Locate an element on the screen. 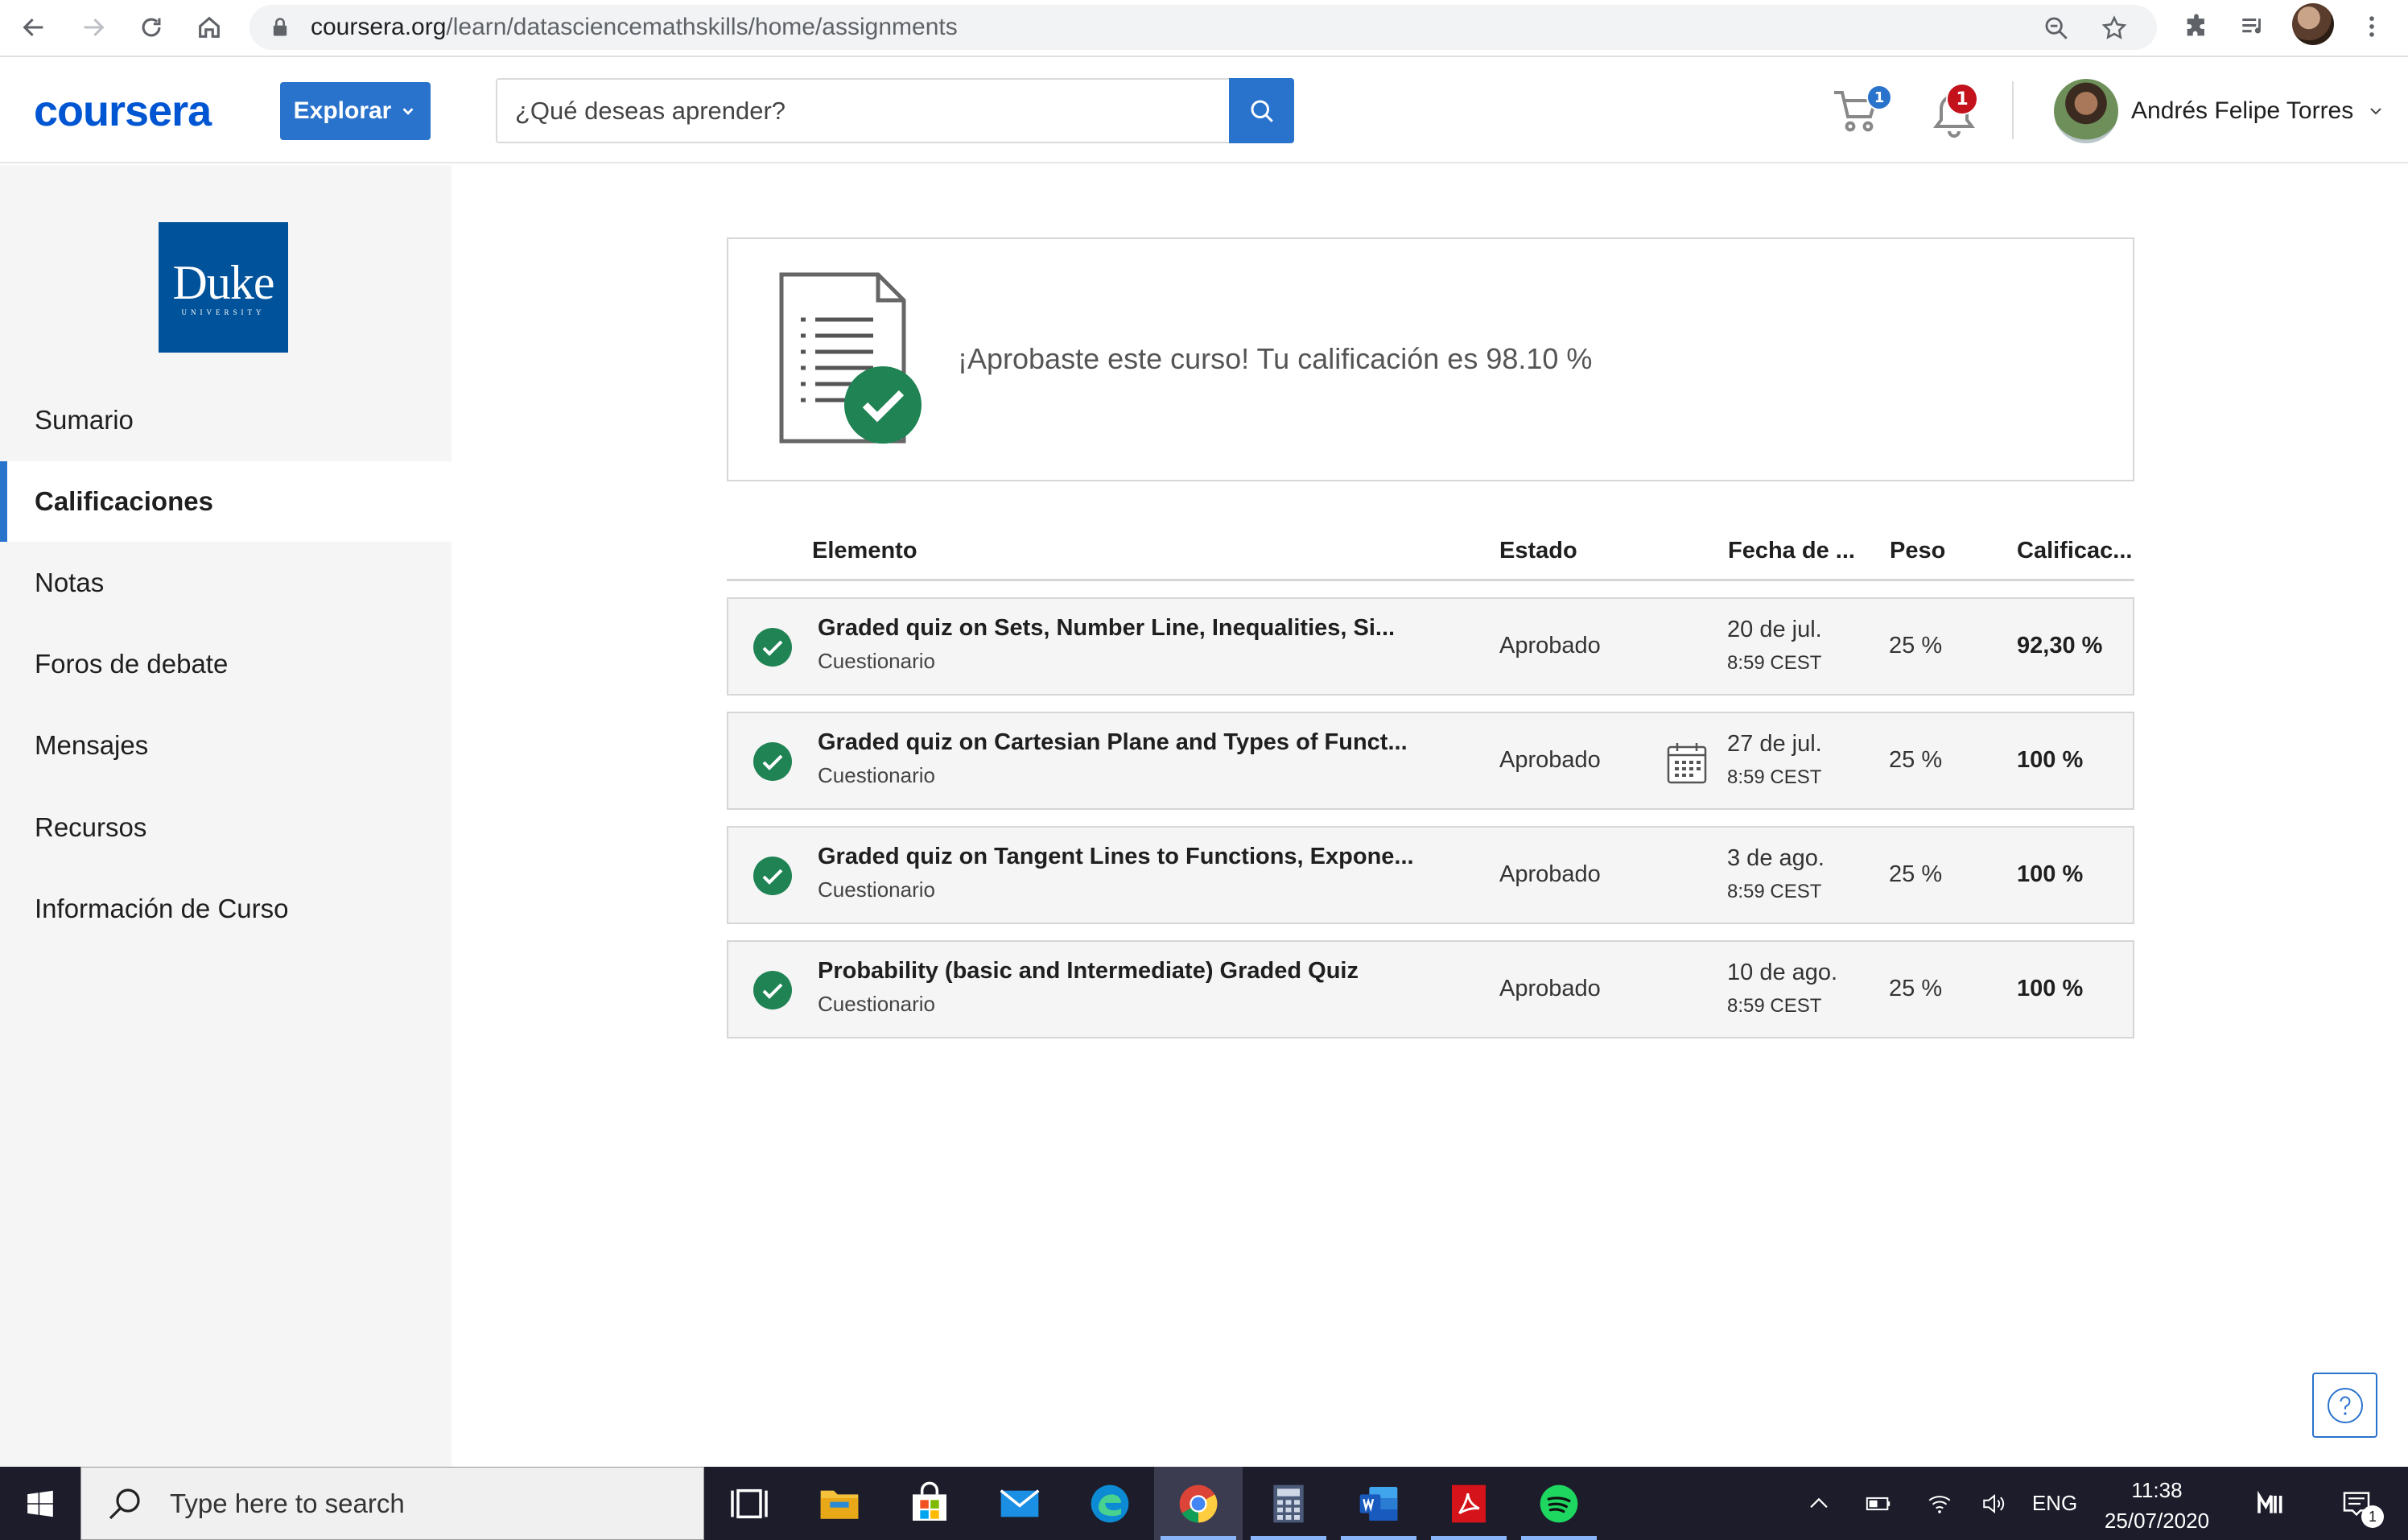 The width and height of the screenshot is (2408, 1540). taskbar-chrome is located at coordinates (1198, 1503).